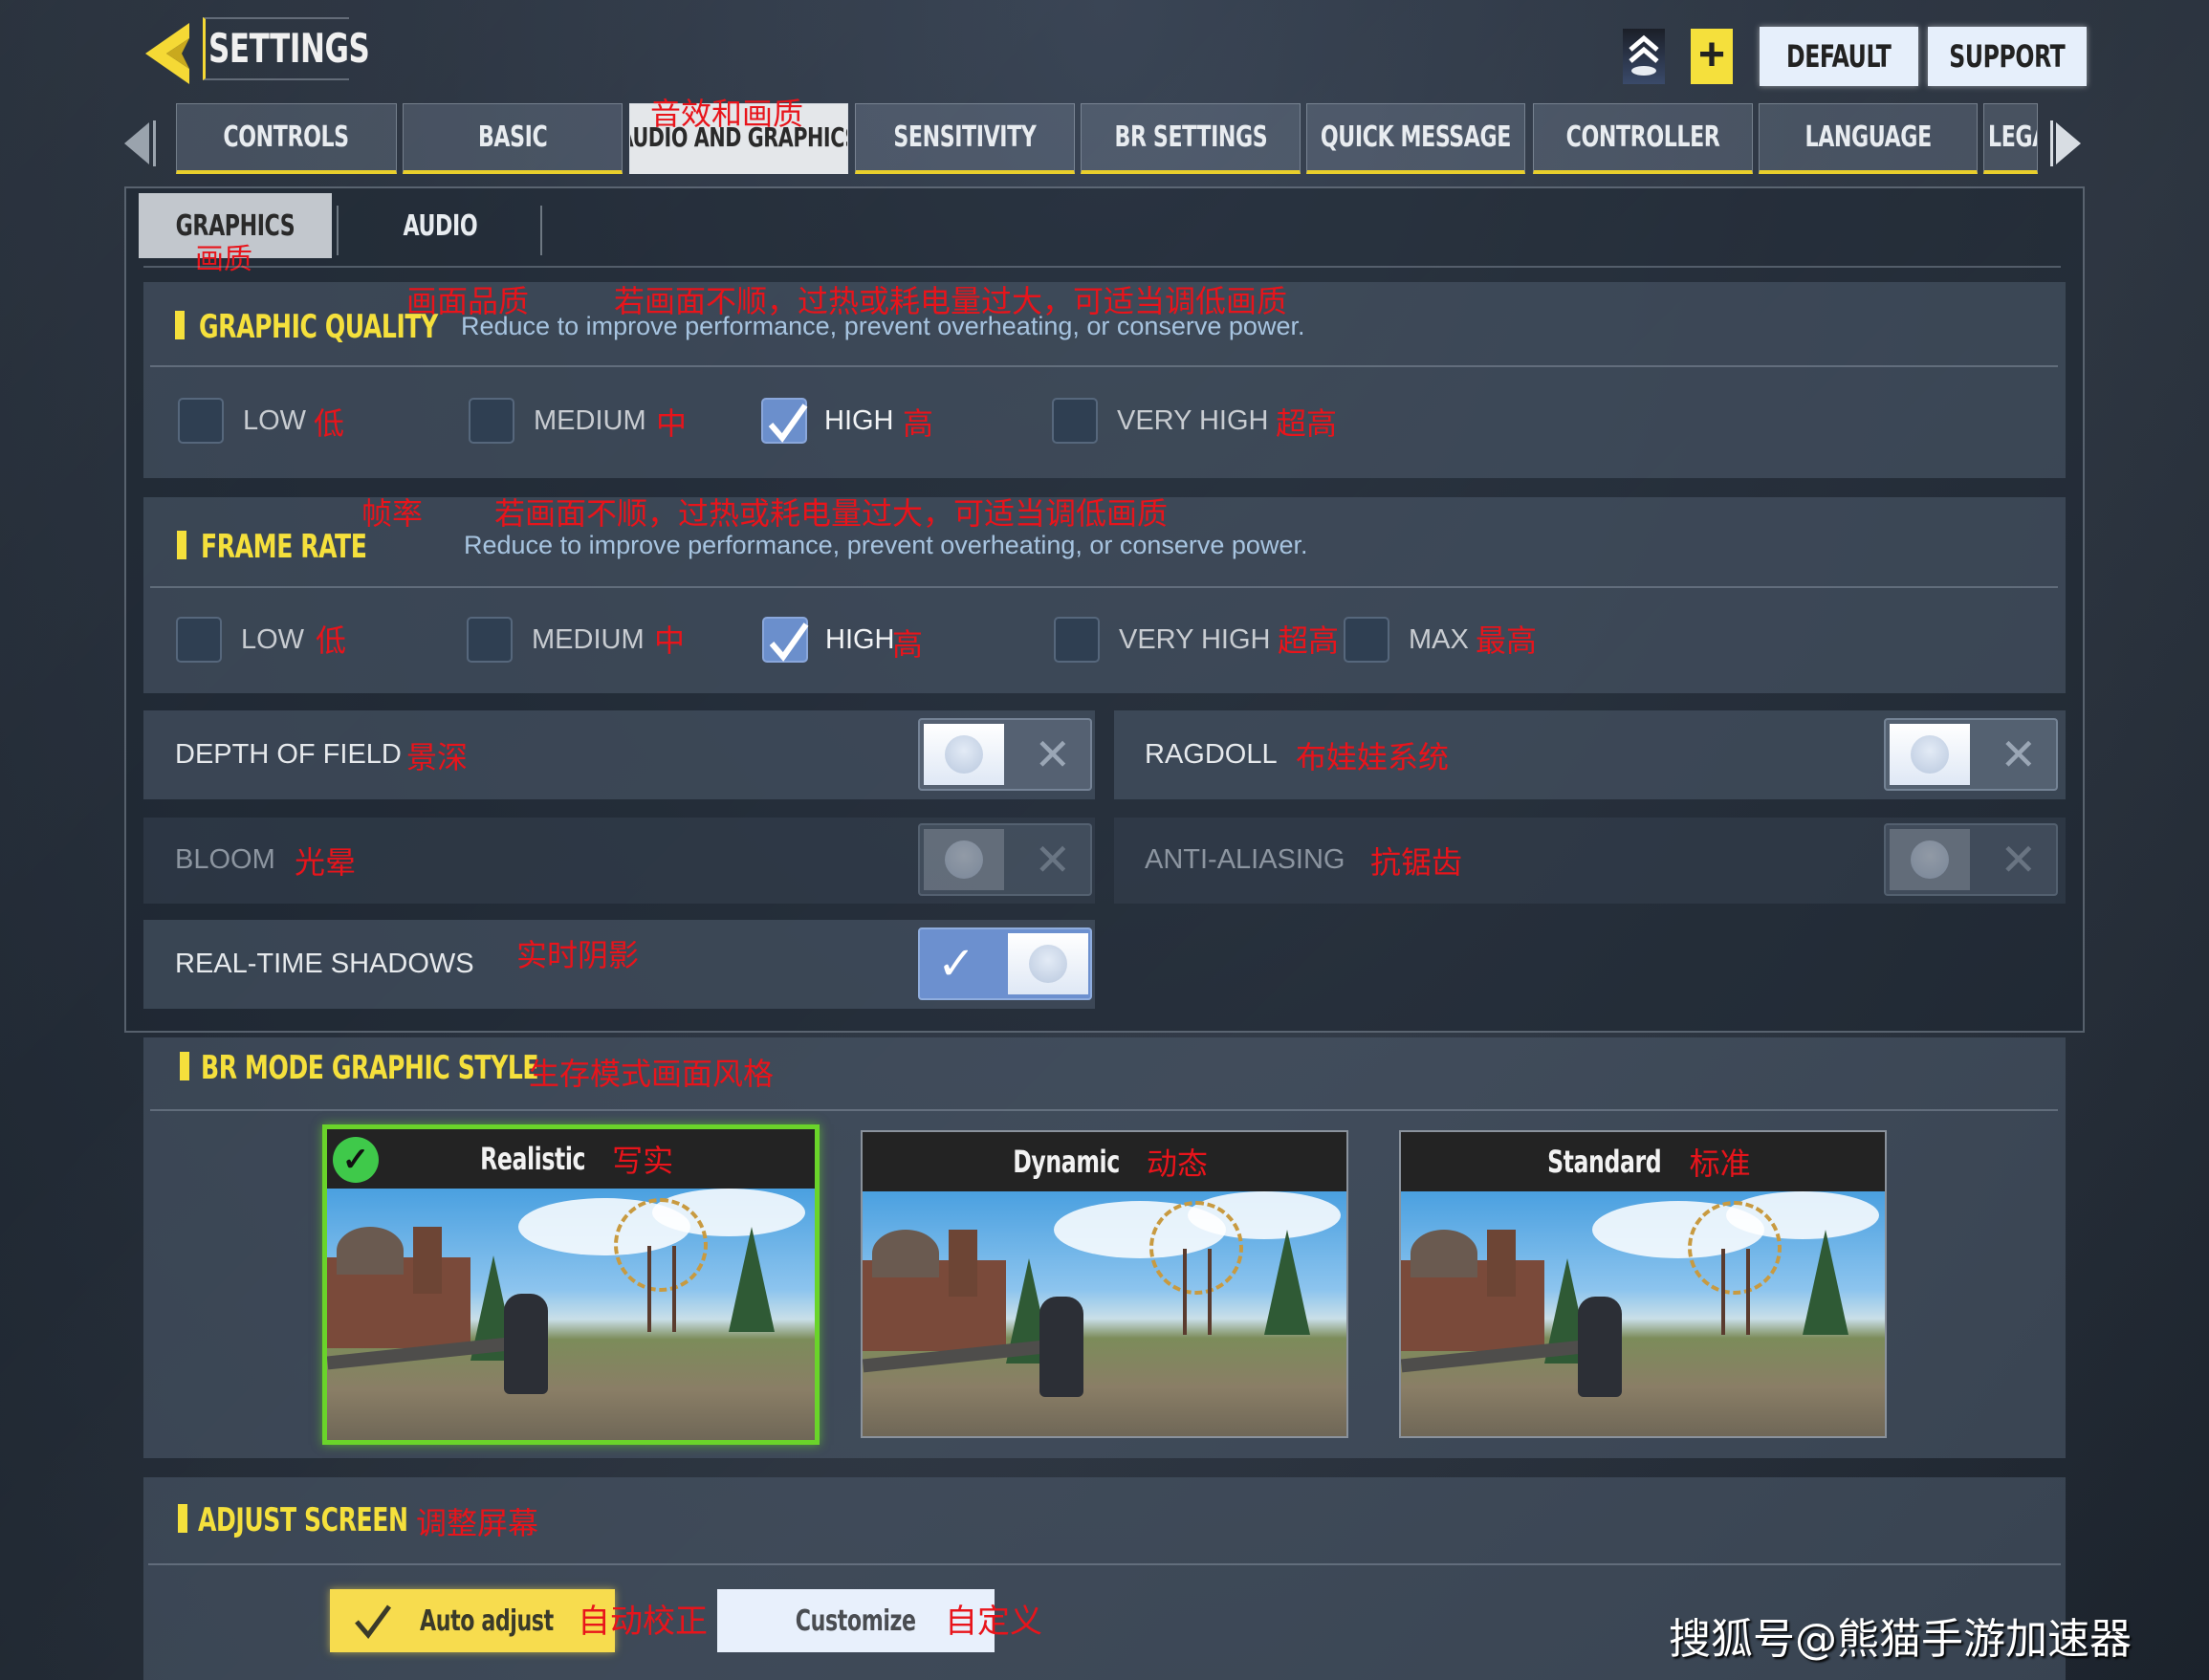  I want to click on toggle-annotation: 光晕, so click(326, 862).